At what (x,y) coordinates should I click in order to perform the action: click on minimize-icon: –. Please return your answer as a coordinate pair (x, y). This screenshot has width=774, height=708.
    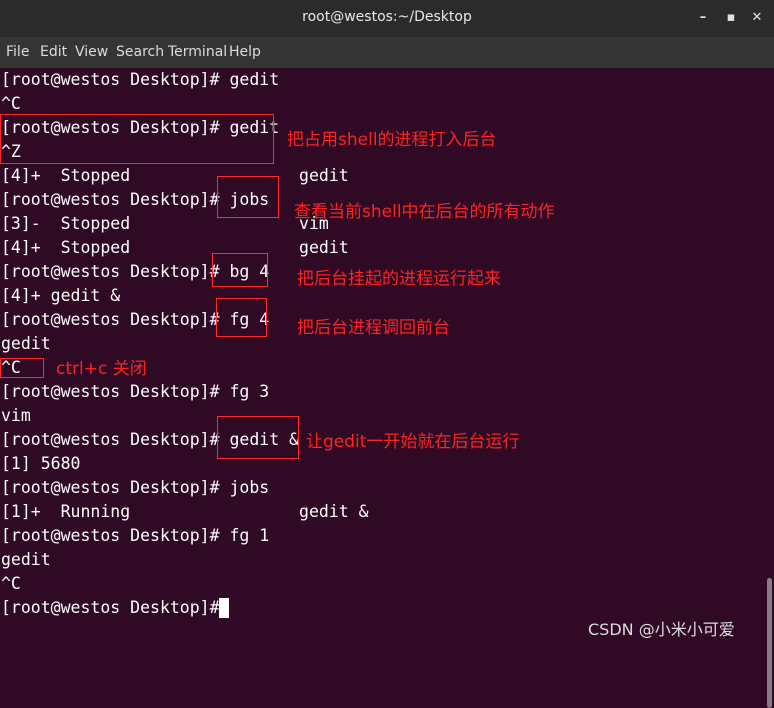
    Looking at the image, I should click on (703, 18).